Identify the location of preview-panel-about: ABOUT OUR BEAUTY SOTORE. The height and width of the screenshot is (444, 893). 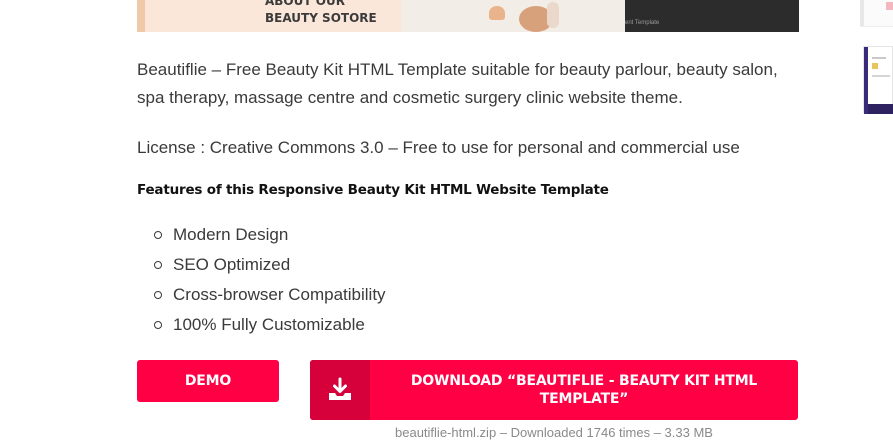
(269, 16).